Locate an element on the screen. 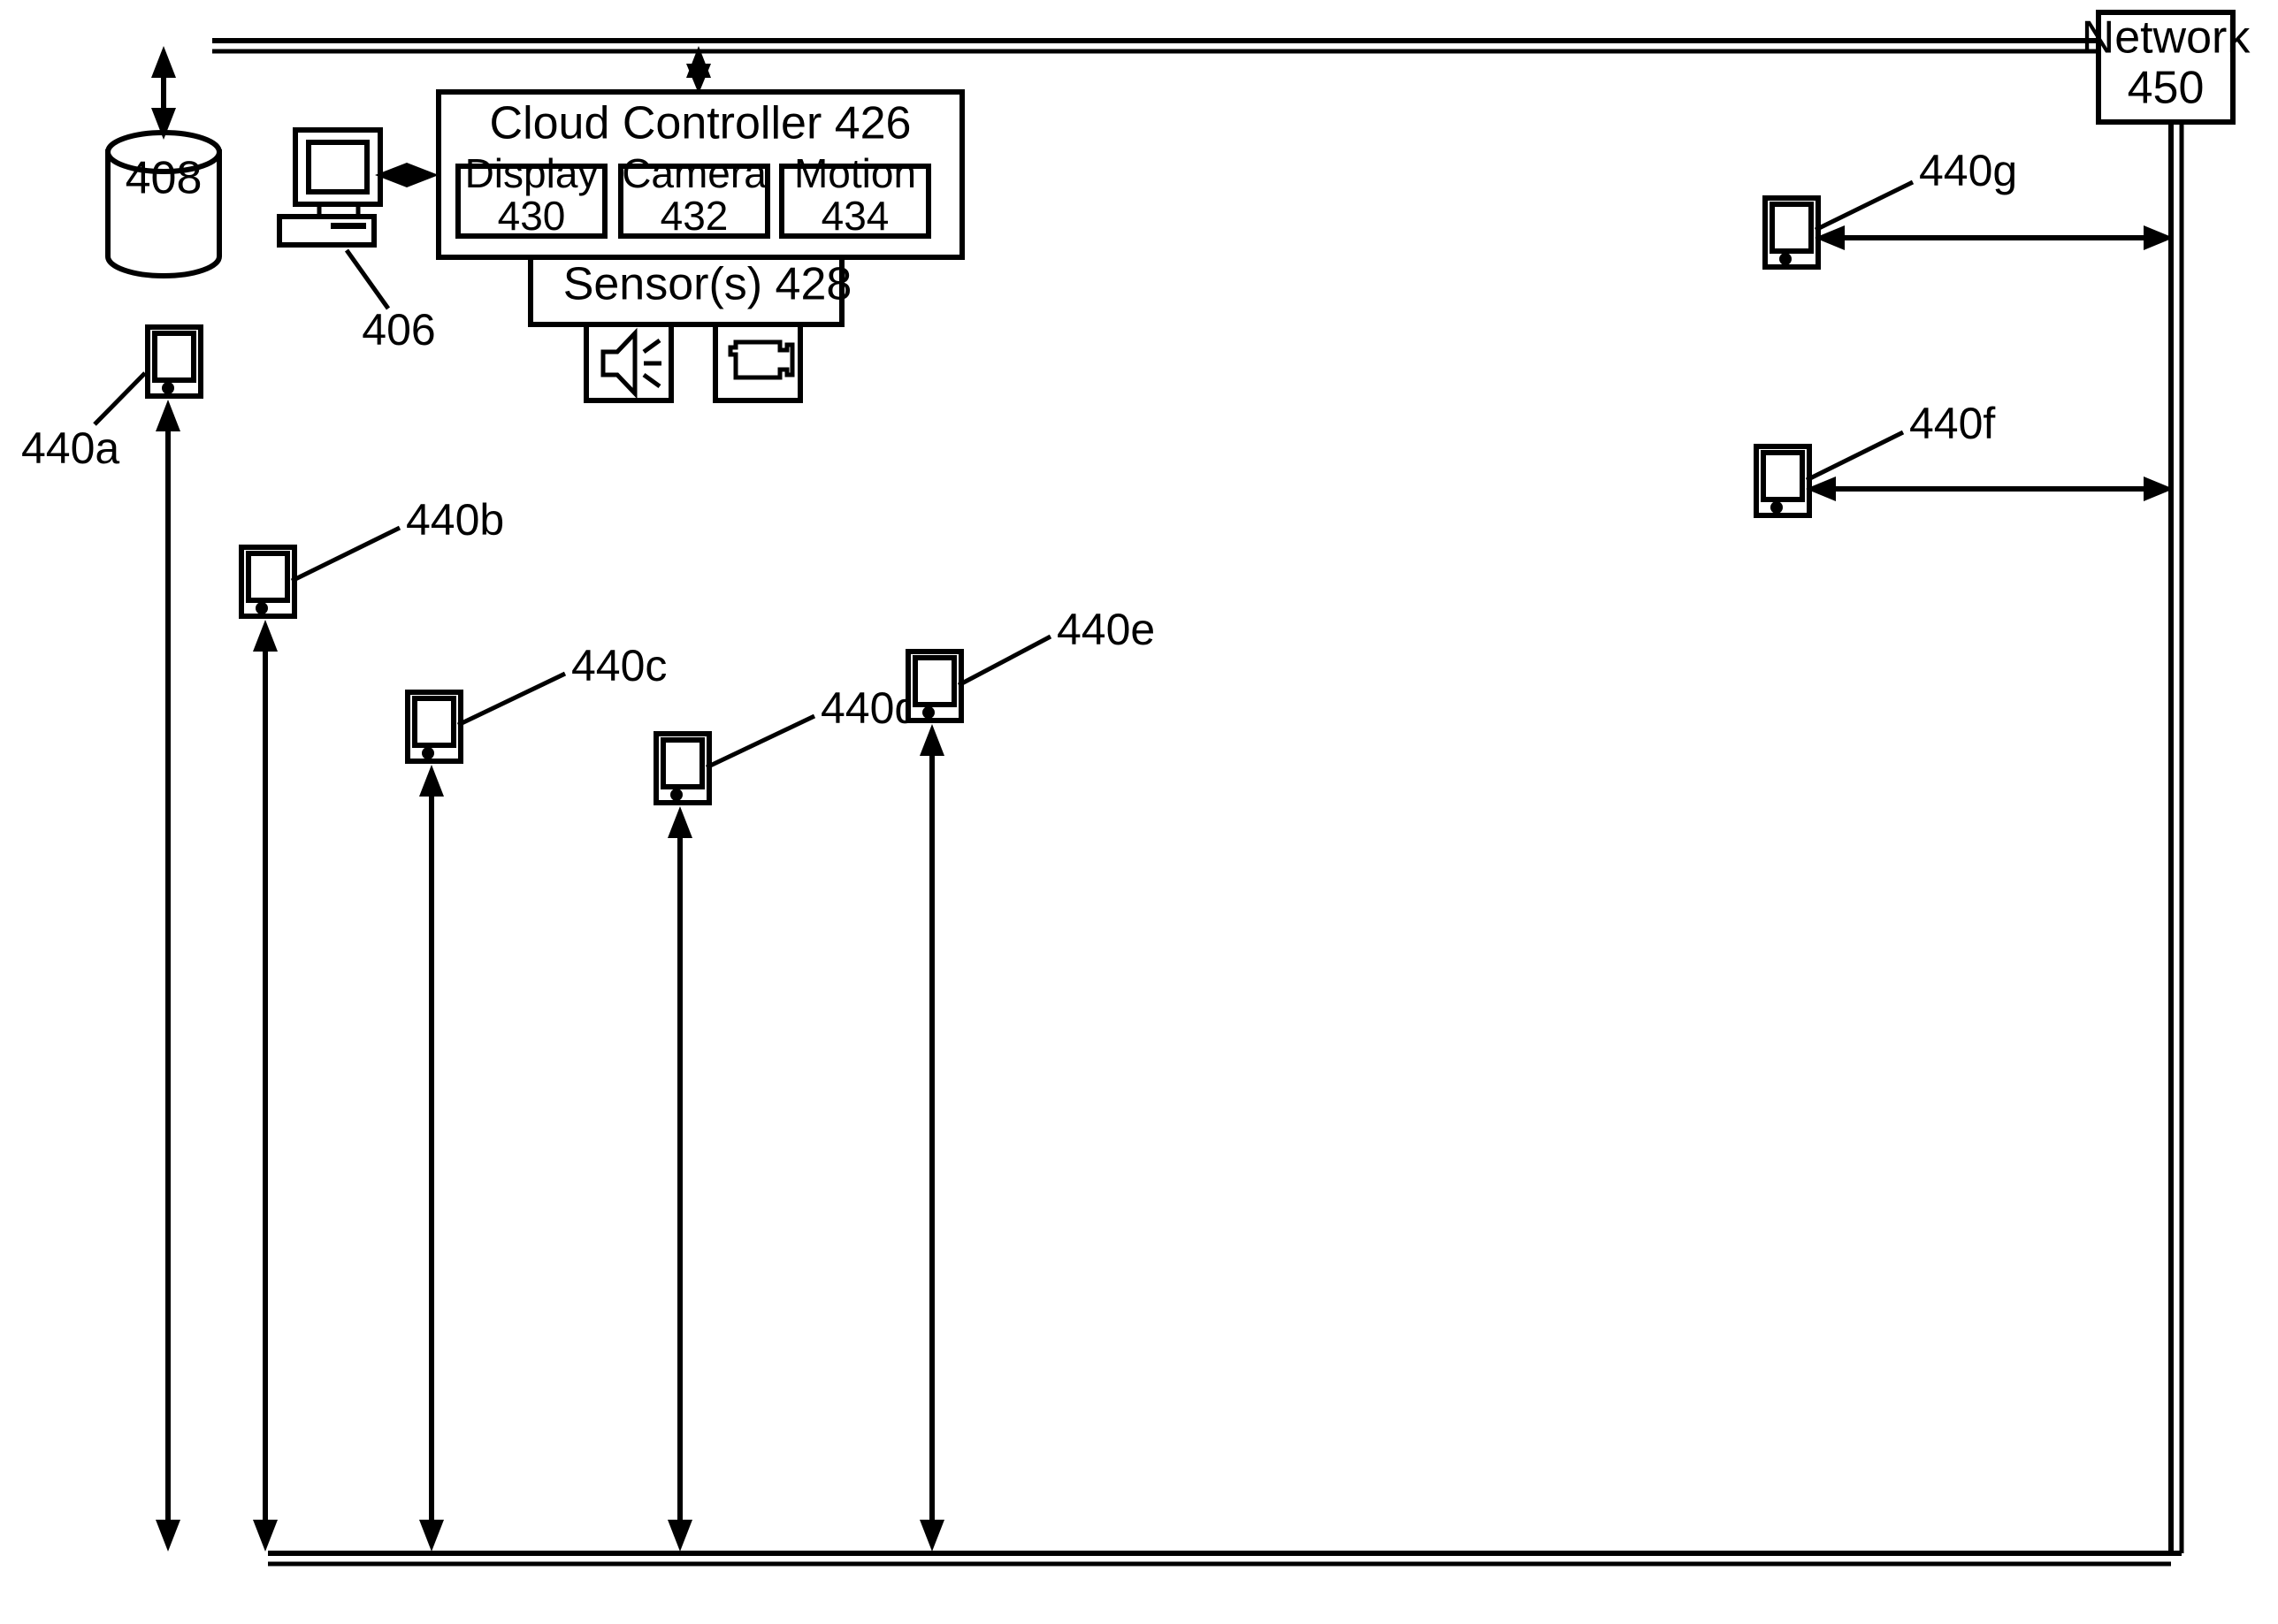 This screenshot has width=2278, height=1624. mobile-device-440d-ref: 440d is located at coordinates (870, 708).